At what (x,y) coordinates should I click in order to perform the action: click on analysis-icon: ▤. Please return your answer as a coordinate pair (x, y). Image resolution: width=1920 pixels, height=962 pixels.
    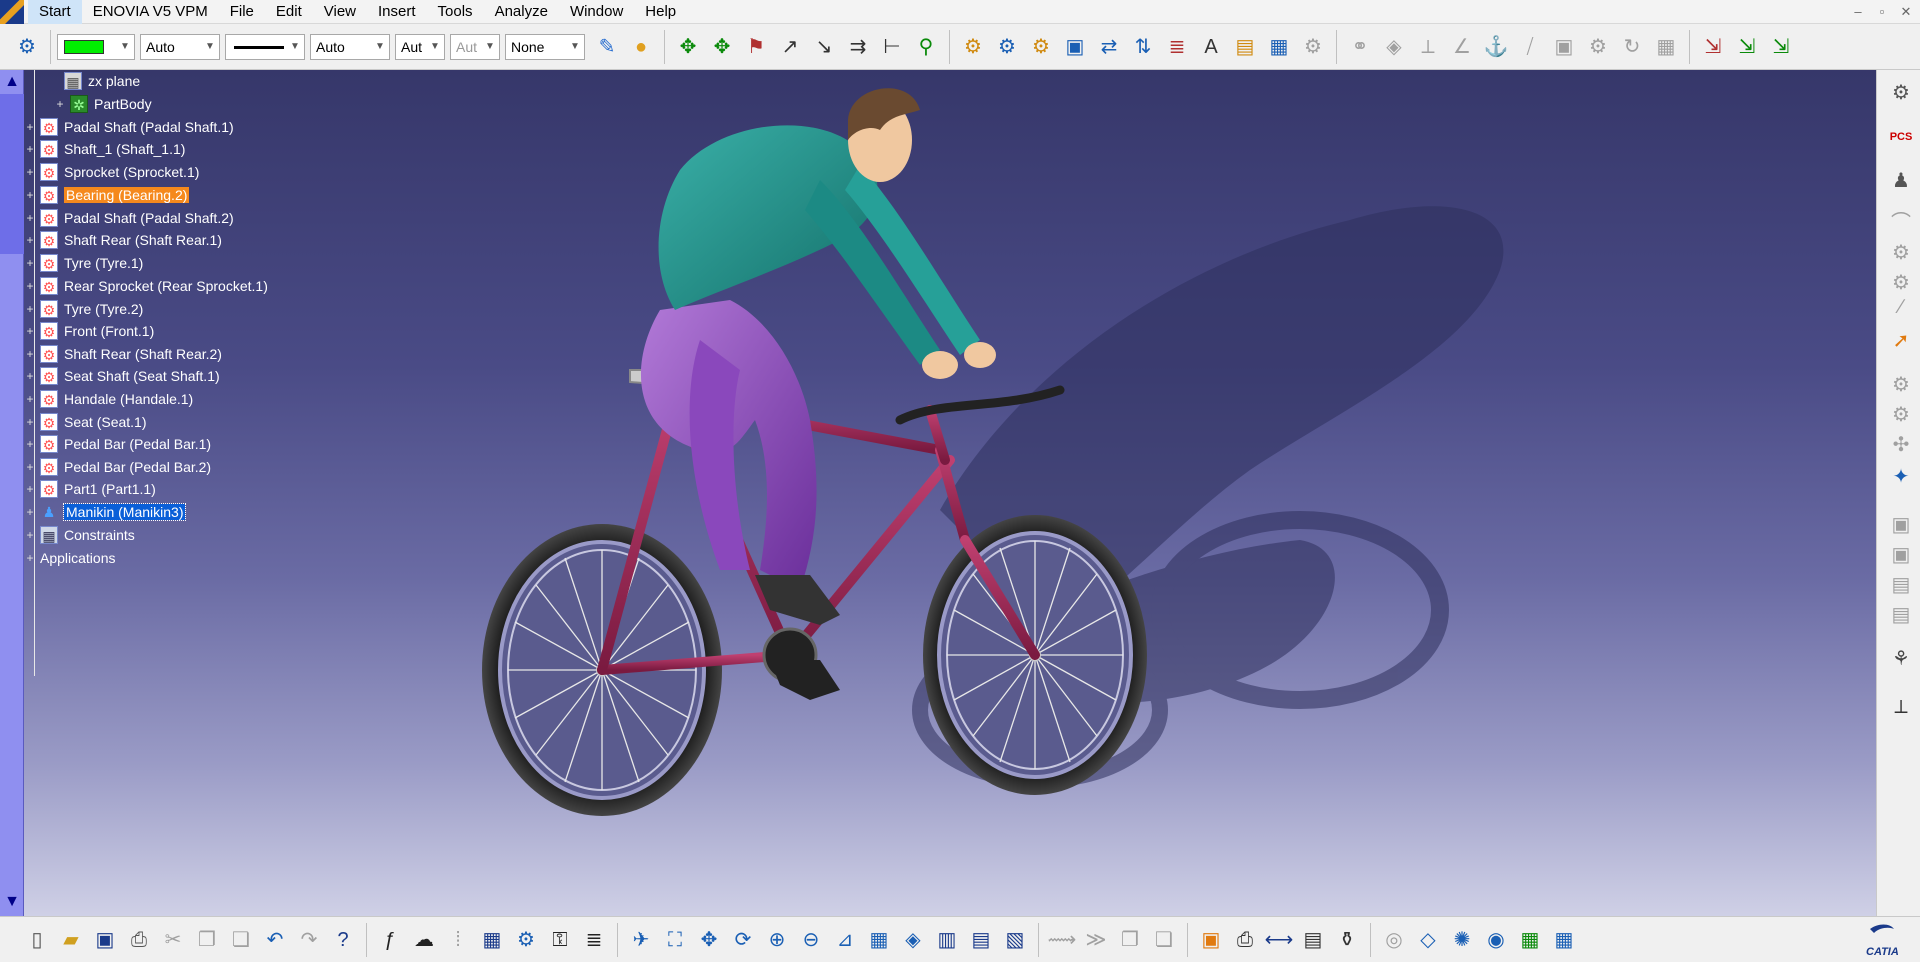
    Looking at the image, I should click on (1901, 615).